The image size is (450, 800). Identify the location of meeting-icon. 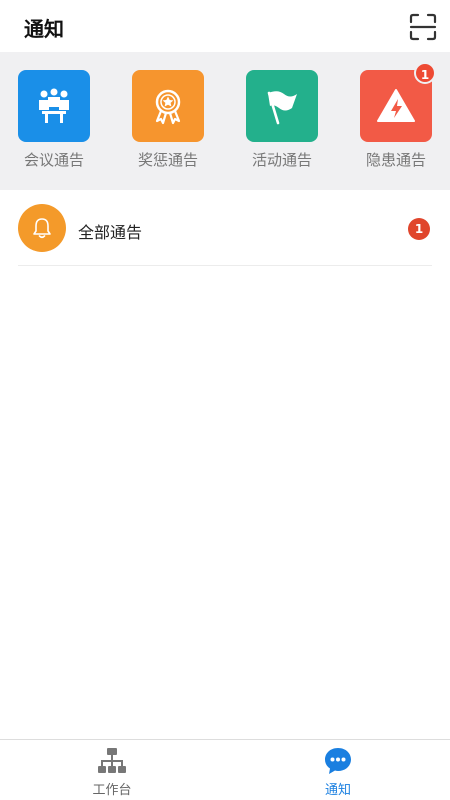
(54, 105).